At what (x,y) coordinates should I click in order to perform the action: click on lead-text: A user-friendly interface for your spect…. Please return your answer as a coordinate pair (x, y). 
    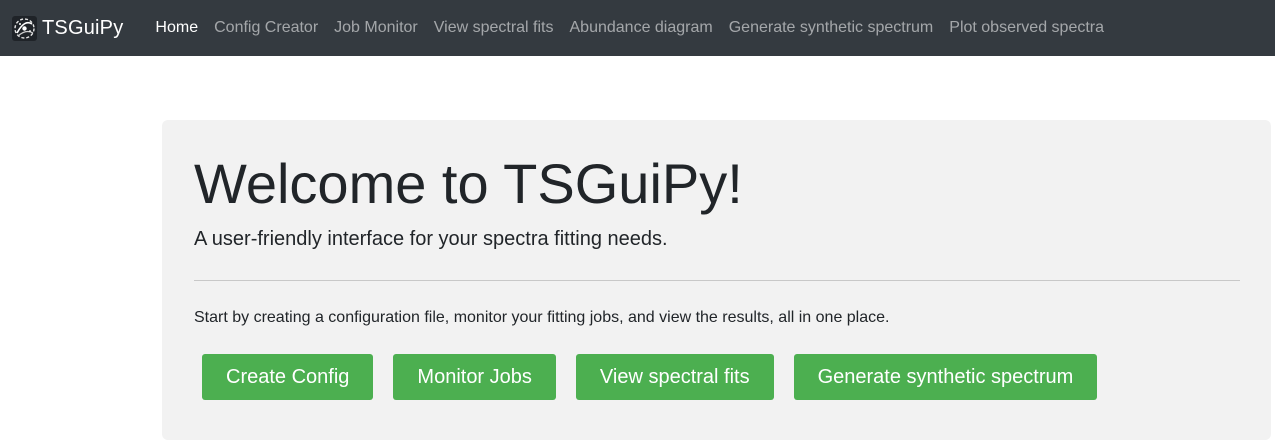
    Looking at the image, I should click on (431, 239).